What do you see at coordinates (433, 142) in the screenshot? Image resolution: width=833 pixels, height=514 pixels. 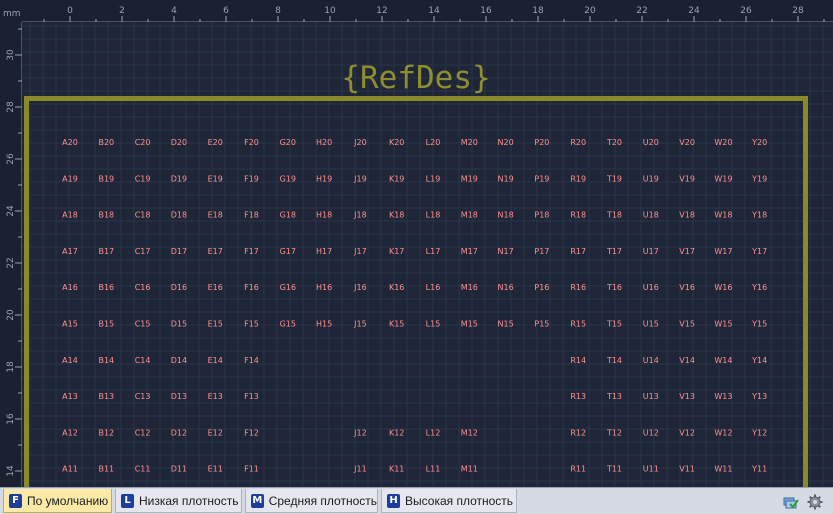 I see `pad: L20` at bounding box center [433, 142].